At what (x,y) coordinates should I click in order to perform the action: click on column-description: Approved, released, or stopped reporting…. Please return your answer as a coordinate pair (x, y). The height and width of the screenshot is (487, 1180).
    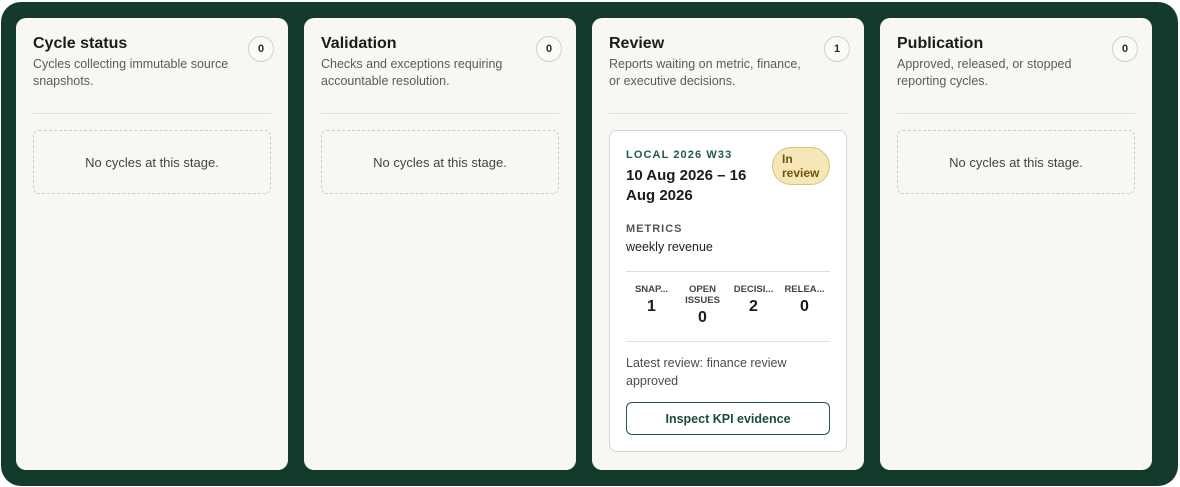
    Looking at the image, I should click on (984, 72).